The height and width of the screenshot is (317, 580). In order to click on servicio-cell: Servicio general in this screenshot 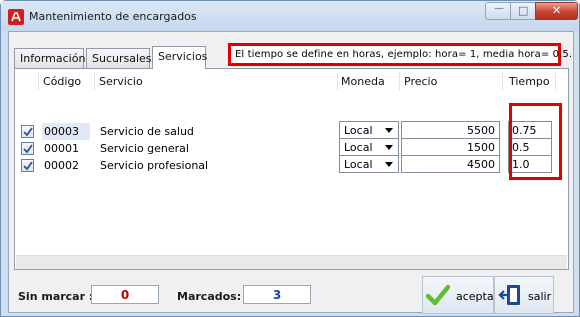, I will do `click(144, 148)`.